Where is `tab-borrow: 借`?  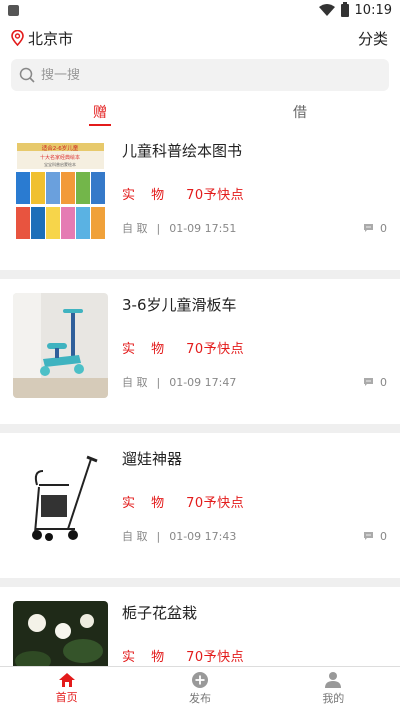
tab-borrow: 借 is located at coordinates (300, 112).